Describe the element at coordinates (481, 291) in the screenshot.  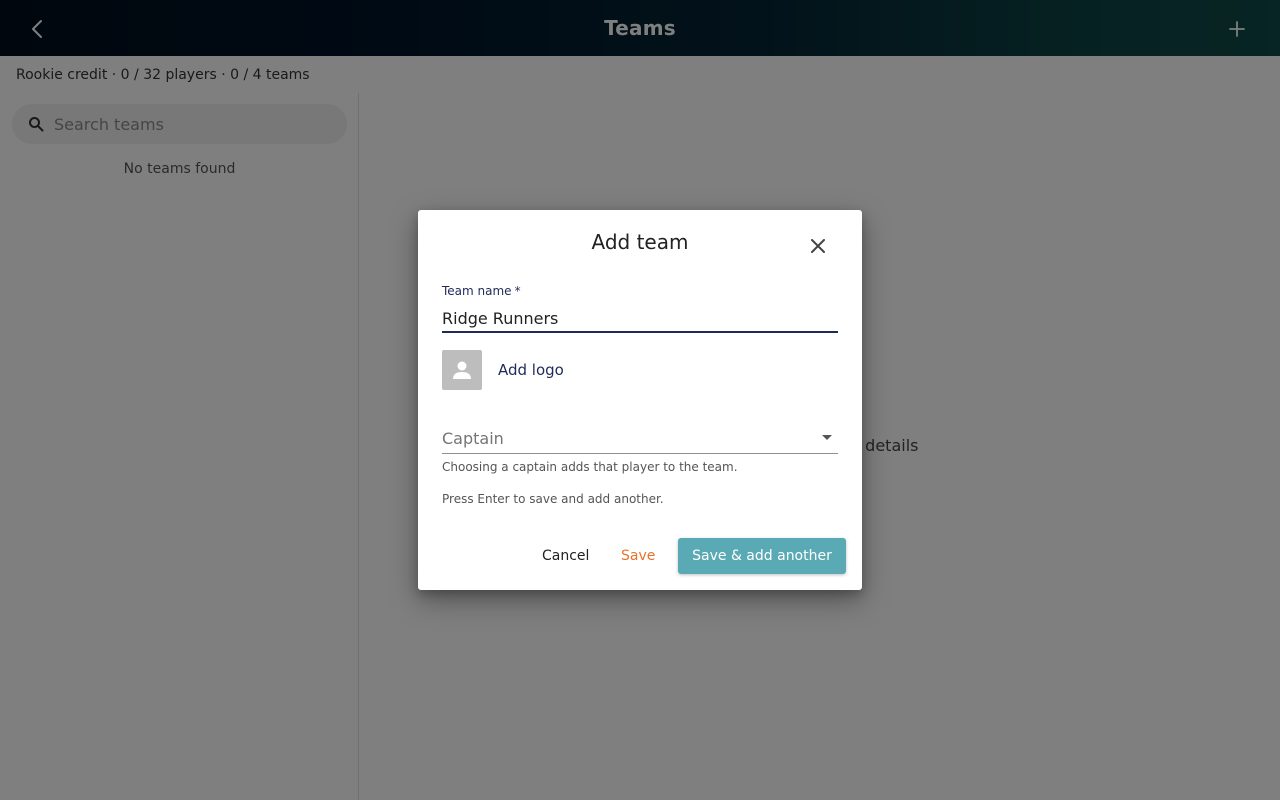
I see `team-name-label: Team name *` at that location.